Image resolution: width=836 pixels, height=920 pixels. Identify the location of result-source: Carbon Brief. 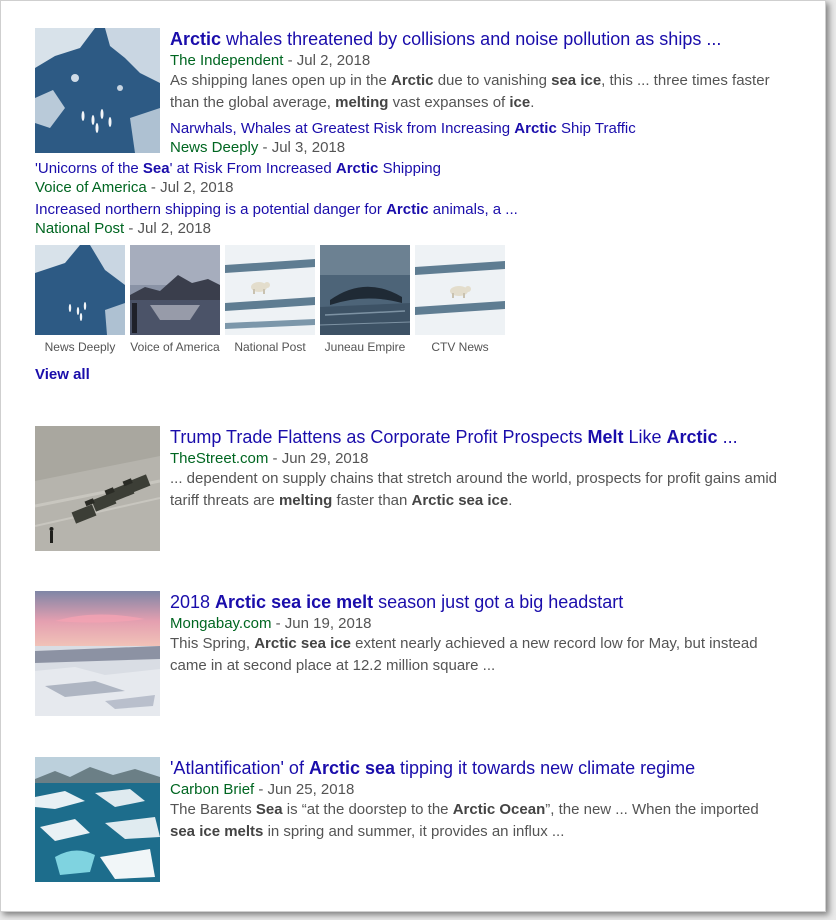
(212, 789).